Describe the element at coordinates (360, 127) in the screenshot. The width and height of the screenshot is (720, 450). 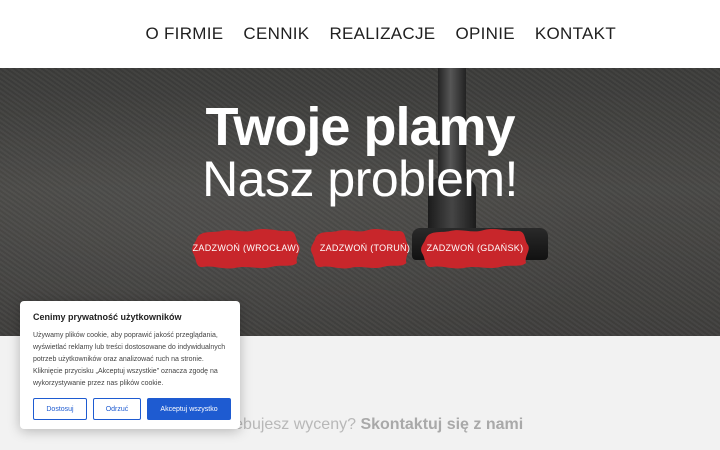
I see `hero-title: Twoje plamy` at that location.